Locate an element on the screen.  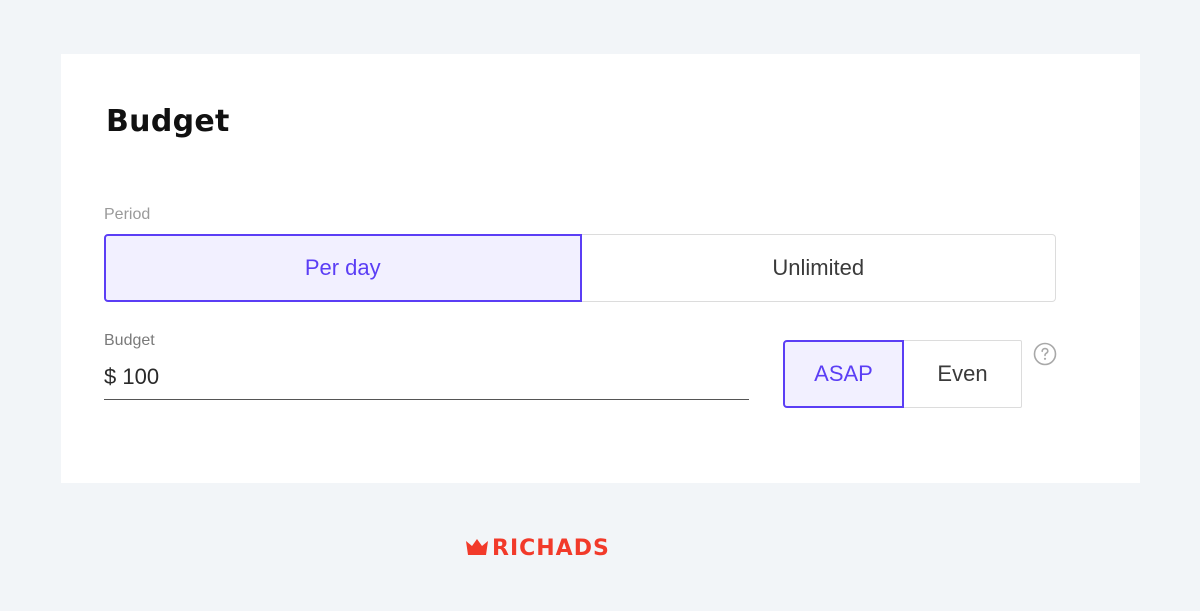
pacing-option-even: Even is located at coordinates (963, 374).